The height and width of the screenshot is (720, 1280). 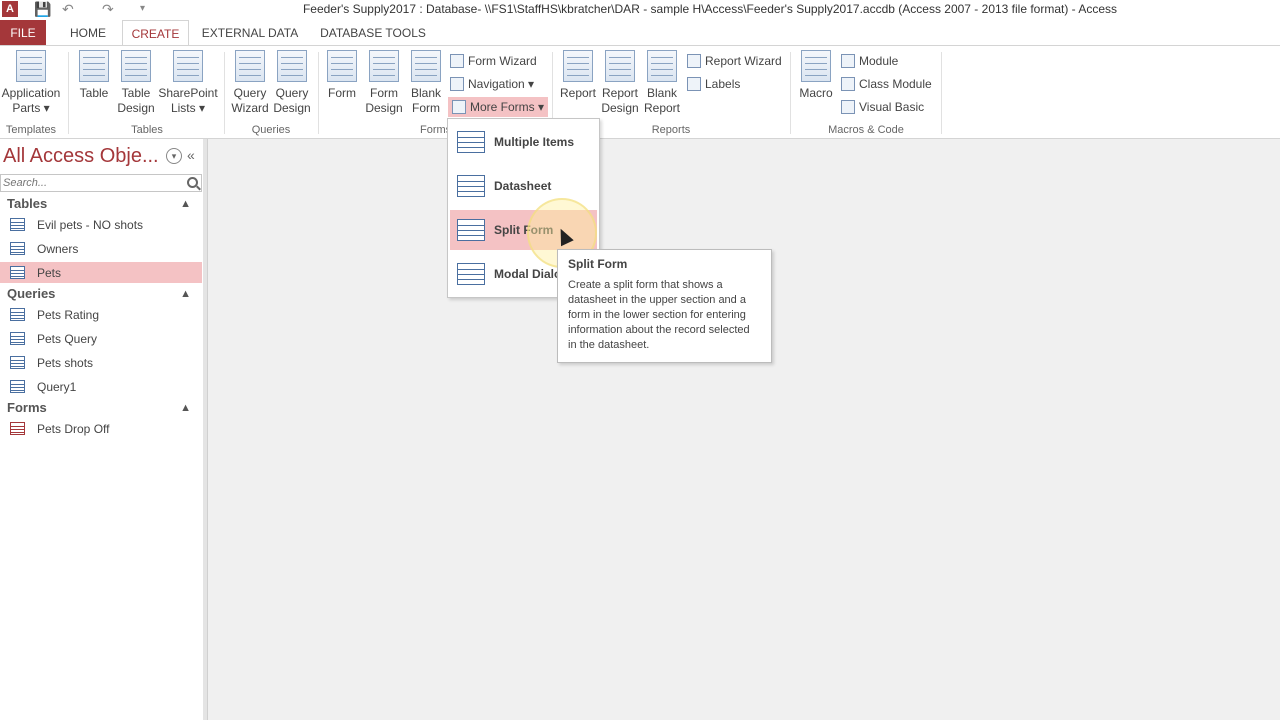 What do you see at coordinates (292, 83) in the screenshot?
I see `query-design-button: Query Design` at bounding box center [292, 83].